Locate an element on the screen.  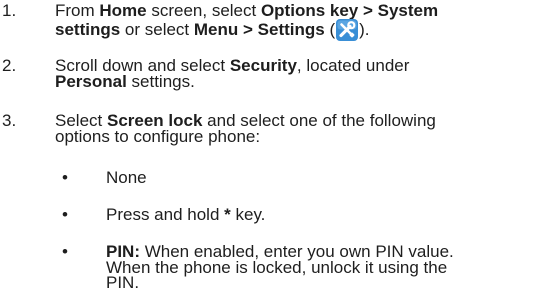
list-item-text: None is located at coordinates (126, 177).